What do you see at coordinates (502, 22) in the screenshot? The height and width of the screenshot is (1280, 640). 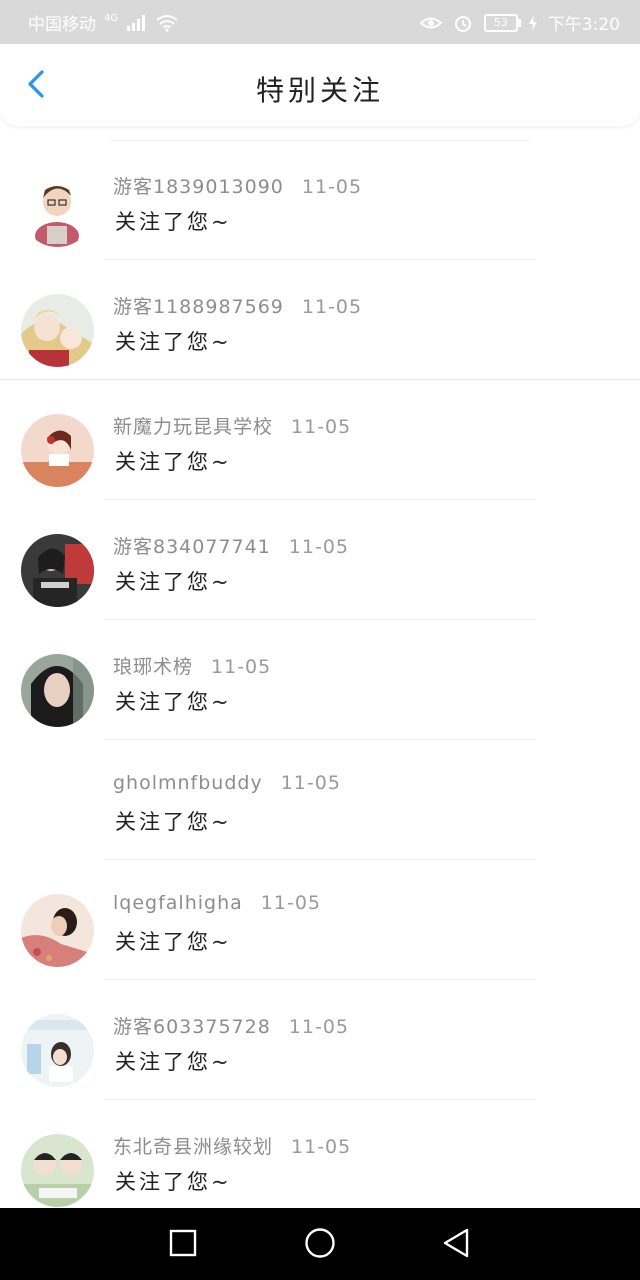 I see `battery-icon: 53` at bounding box center [502, 22].